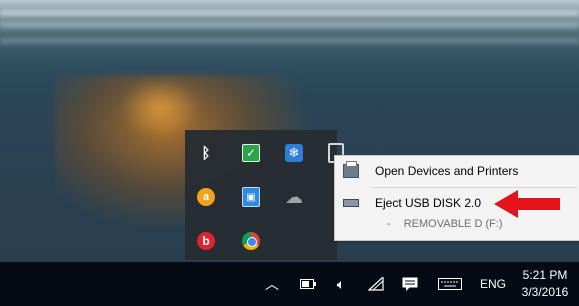  I want to click on language-indicator: ENG, so click(493, 284).